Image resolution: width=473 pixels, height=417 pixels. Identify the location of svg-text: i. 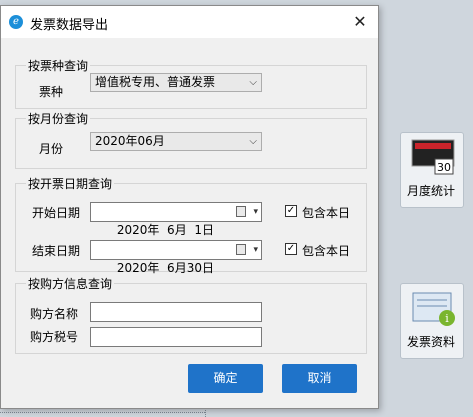
(447, 318).